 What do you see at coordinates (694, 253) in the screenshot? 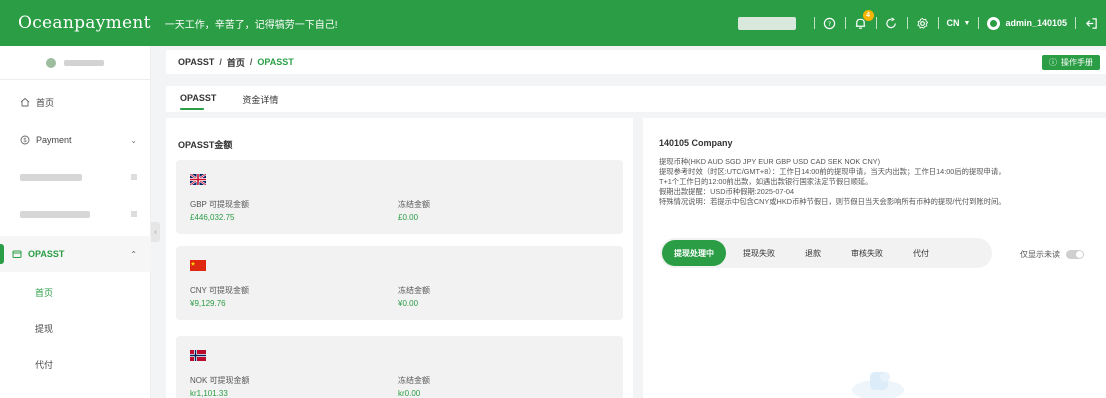
I see `filter-processing: 提现处理中` at bounding box center [694, 253].